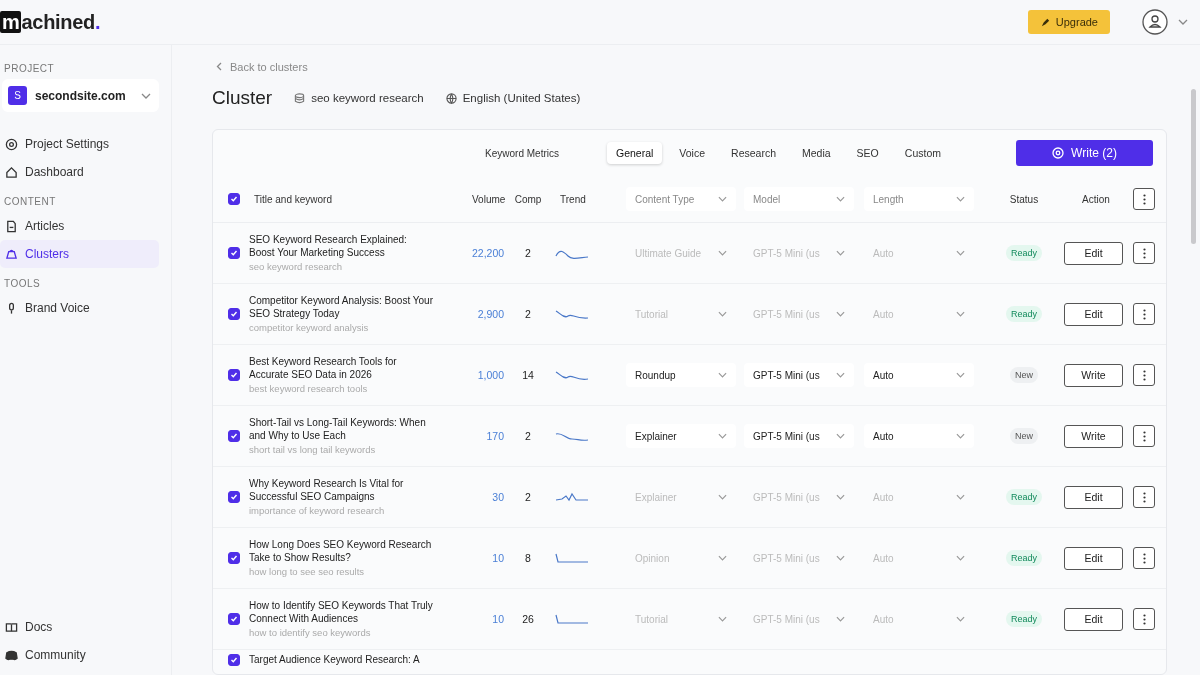 Image resolution: width=1200 pixels, height=675 pixels. I want to click on sidebar-item: Clusters, so click(79, 254).